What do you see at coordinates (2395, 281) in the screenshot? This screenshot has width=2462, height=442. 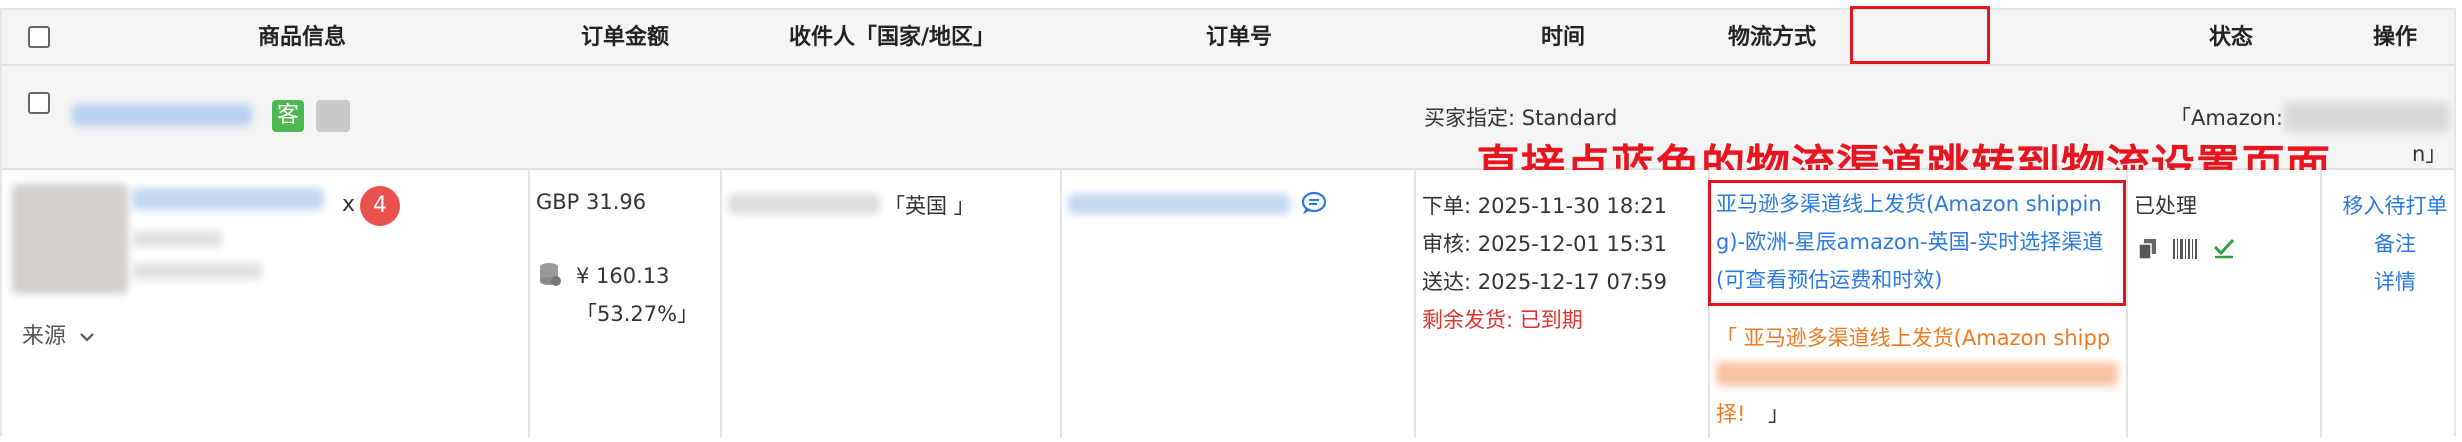 I see `details-link: 详情` at bounding box center [2395, 281].